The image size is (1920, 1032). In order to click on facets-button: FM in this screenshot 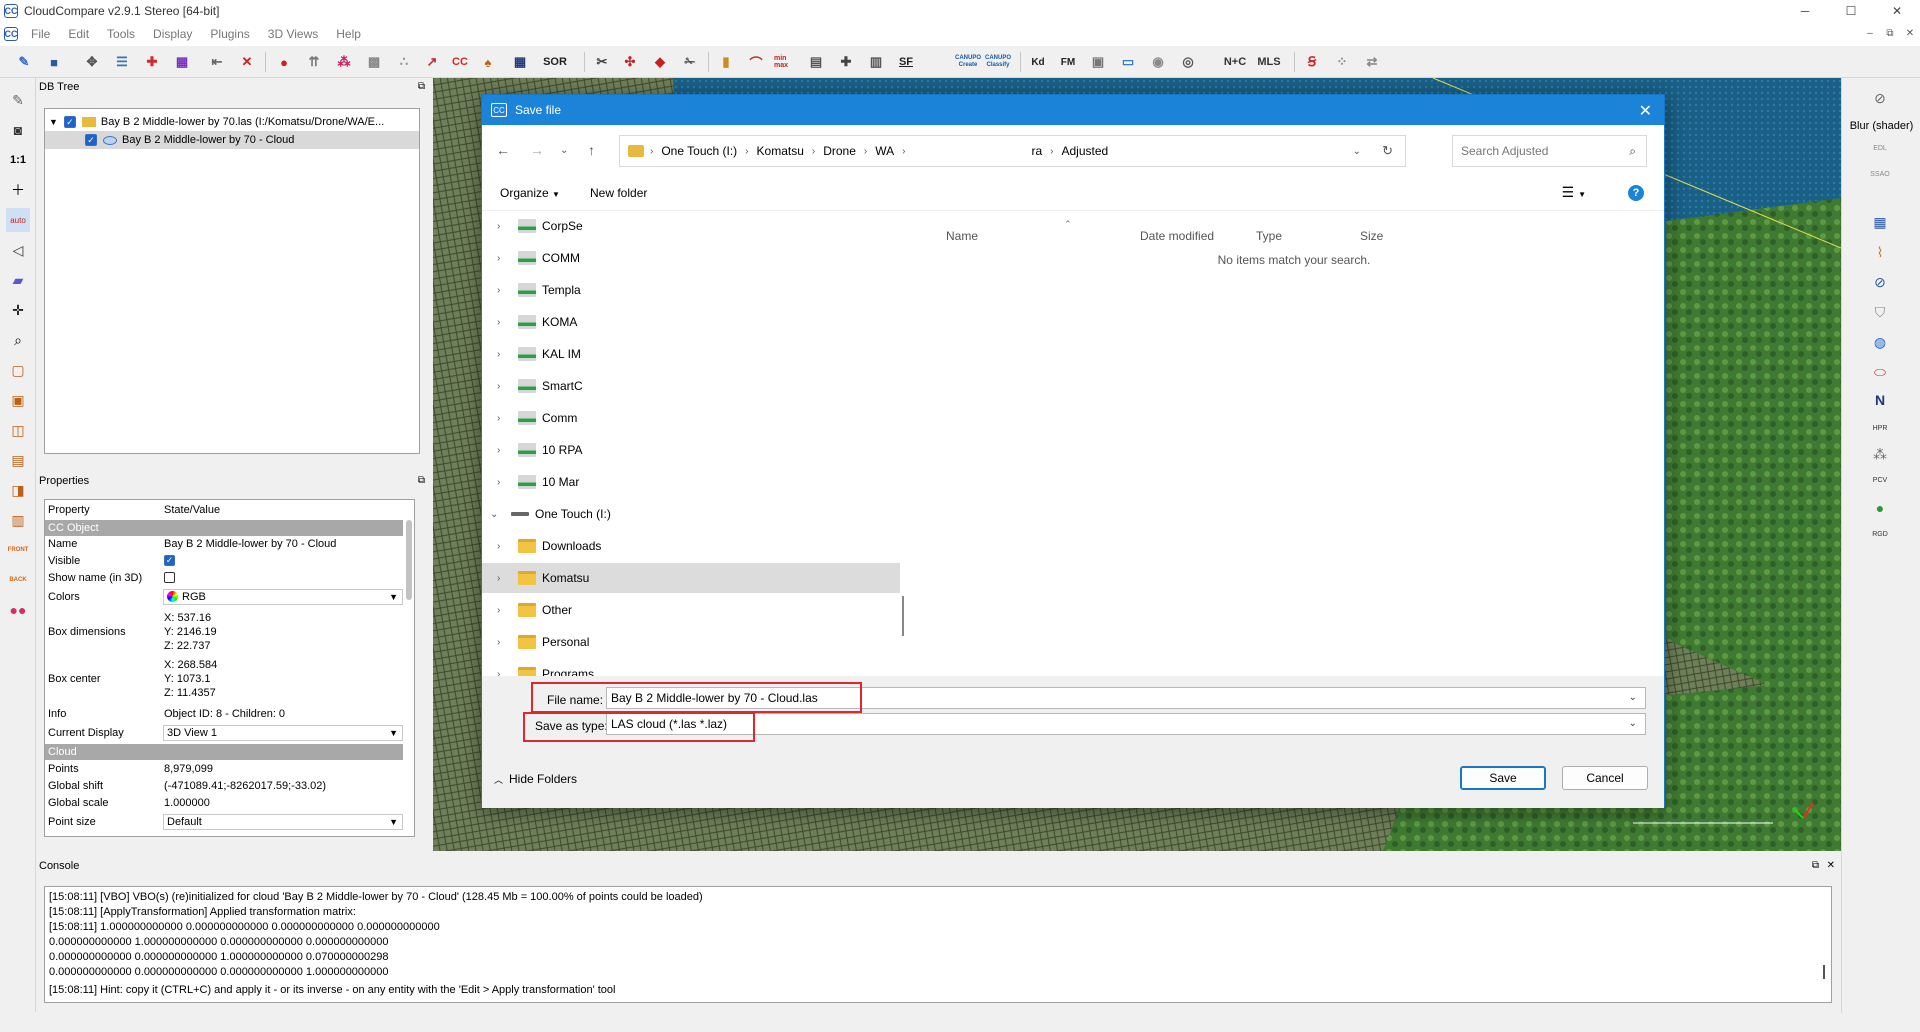, I will do `click(1068, 62)`.